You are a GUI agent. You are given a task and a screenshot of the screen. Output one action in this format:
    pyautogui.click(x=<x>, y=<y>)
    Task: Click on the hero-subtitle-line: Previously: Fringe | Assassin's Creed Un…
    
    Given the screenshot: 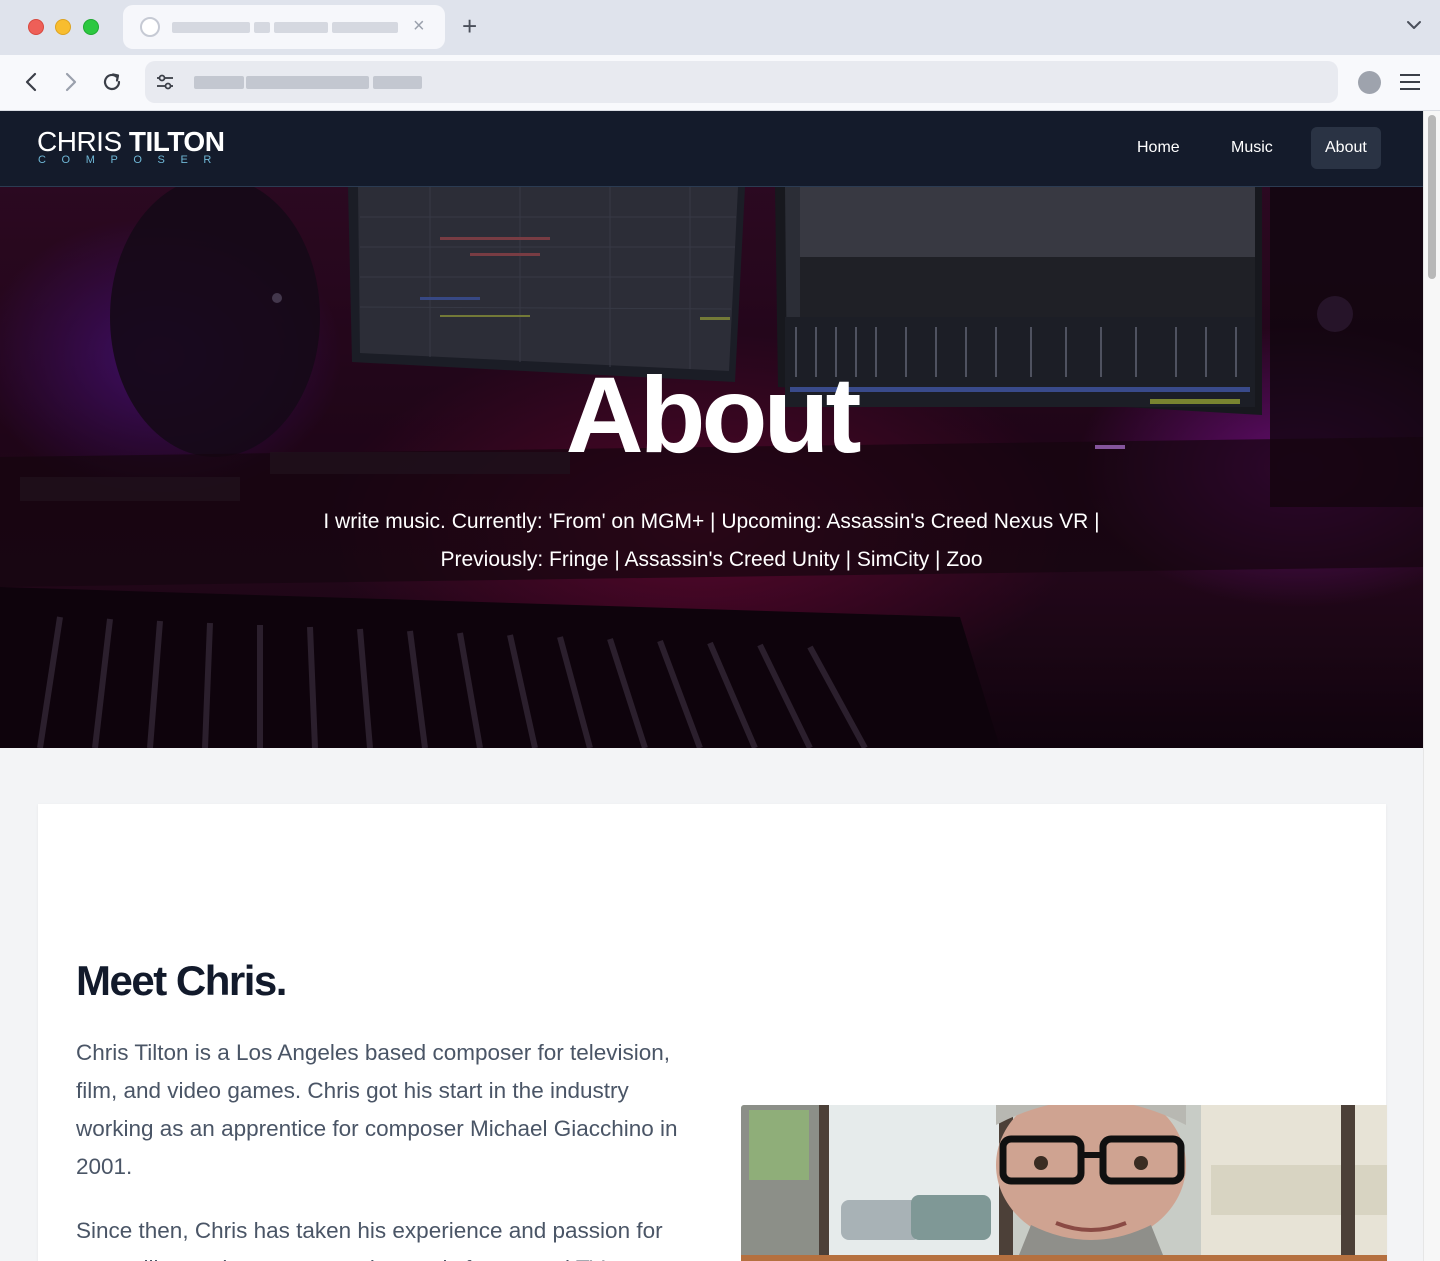 What is the action you would take?
    pyautogui.click(x=711, y=559)
    